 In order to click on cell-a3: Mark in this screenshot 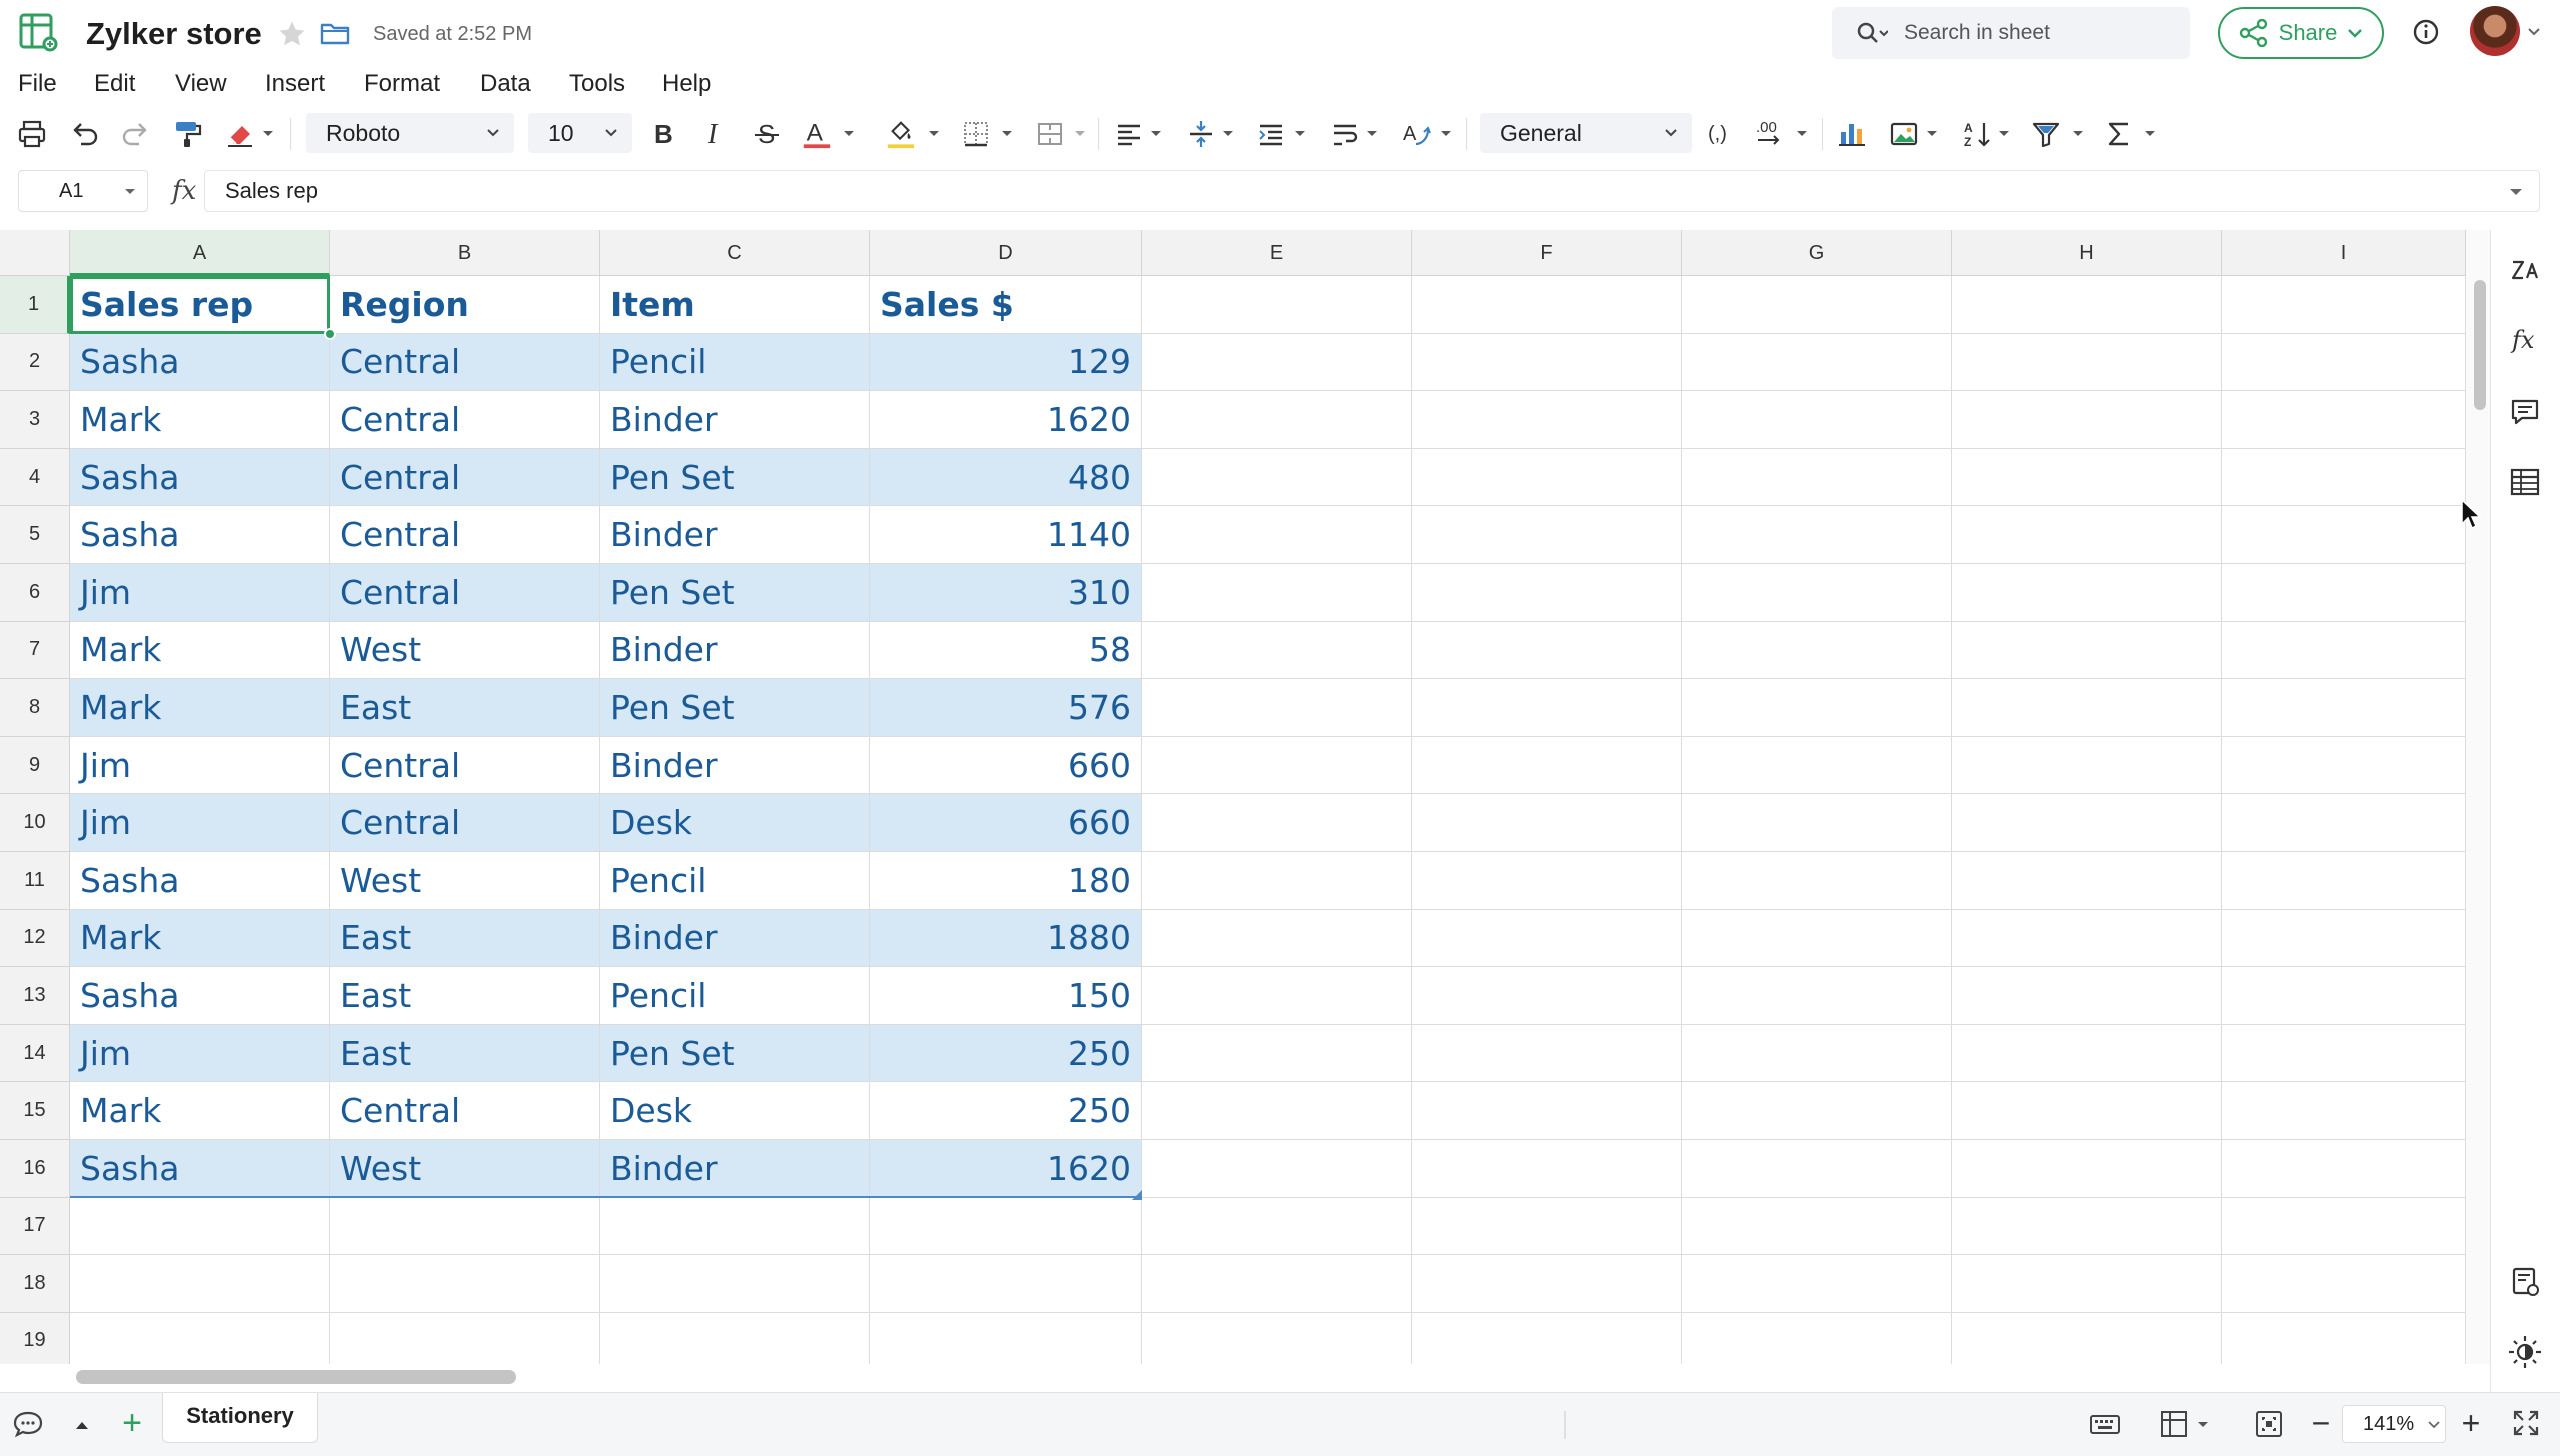, I will do `click(200, 420)`.